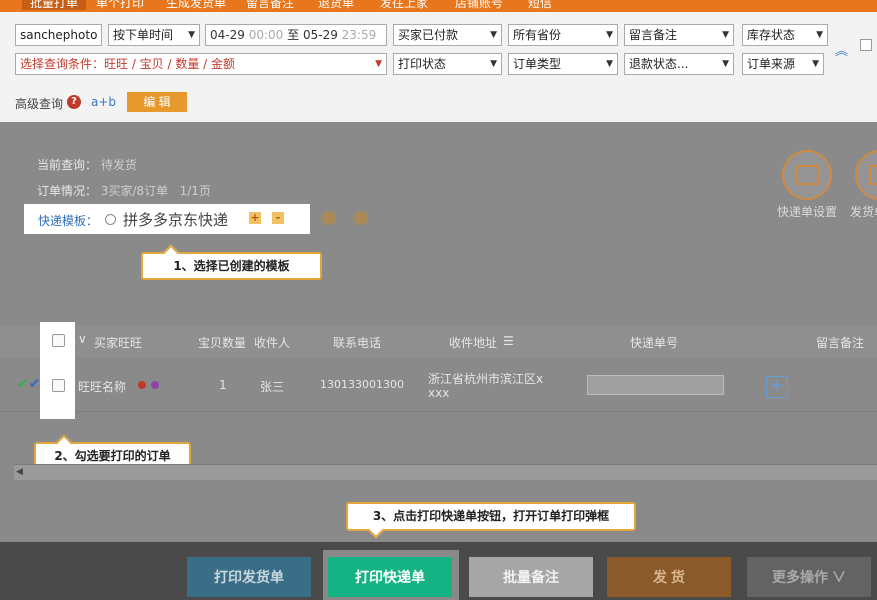  Describe the element at coordinates (563, 64) in the screenshot. I see `order-type-select: 订单类型 ▼` at that location.